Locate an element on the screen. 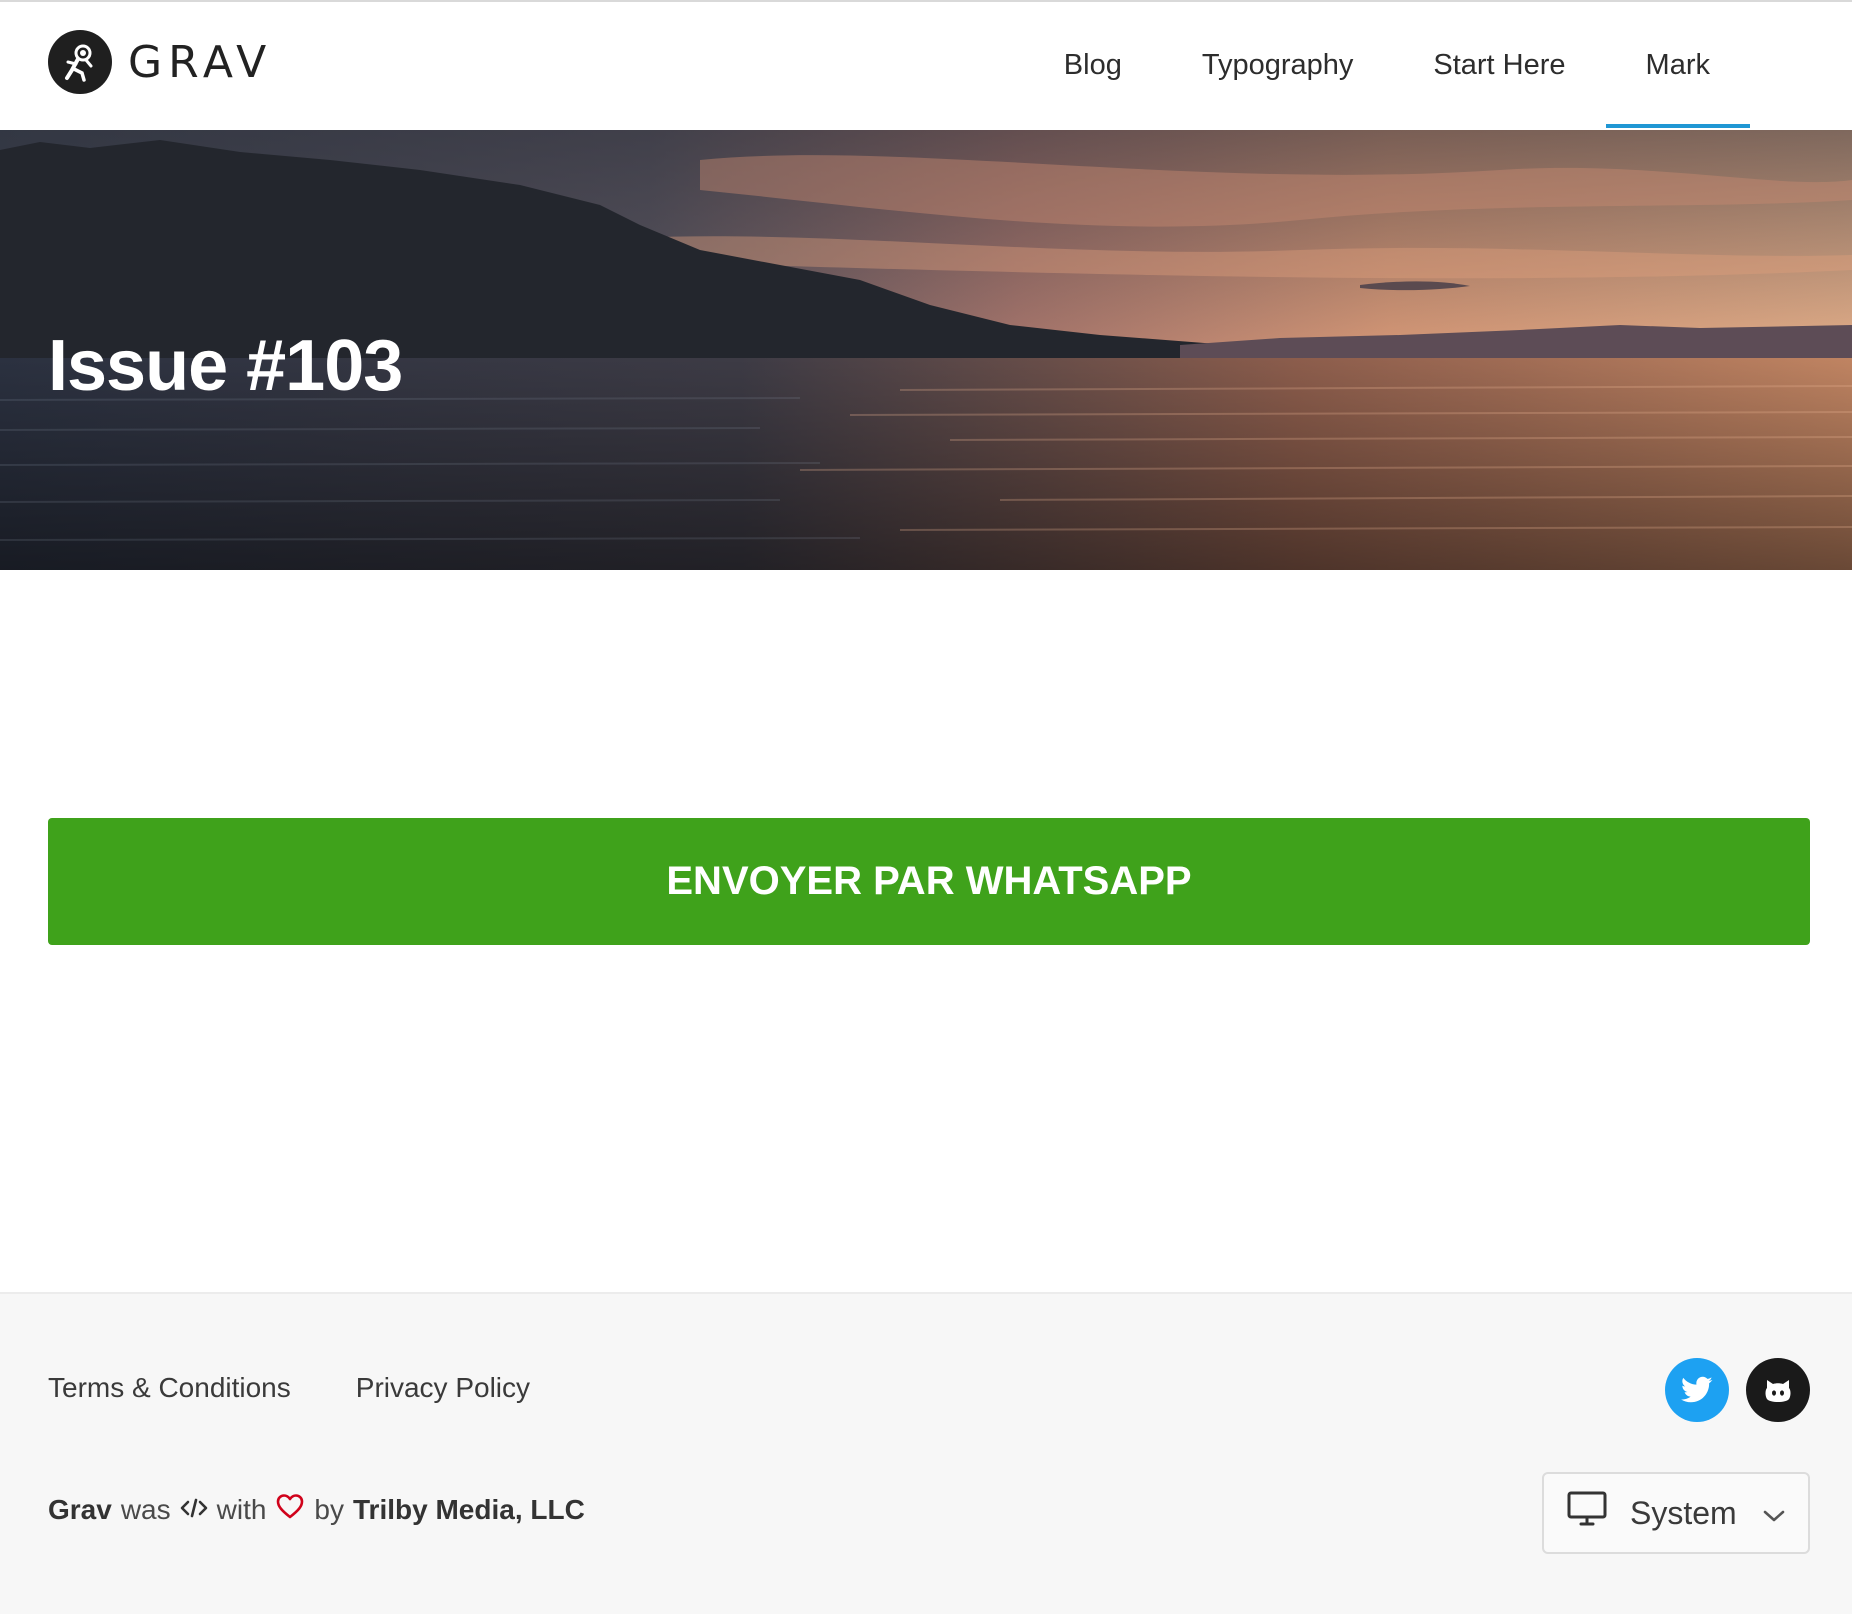 The image size is (1852, 1614). nav-item-start-here: Start Here is located at coordinates (1499, 65).